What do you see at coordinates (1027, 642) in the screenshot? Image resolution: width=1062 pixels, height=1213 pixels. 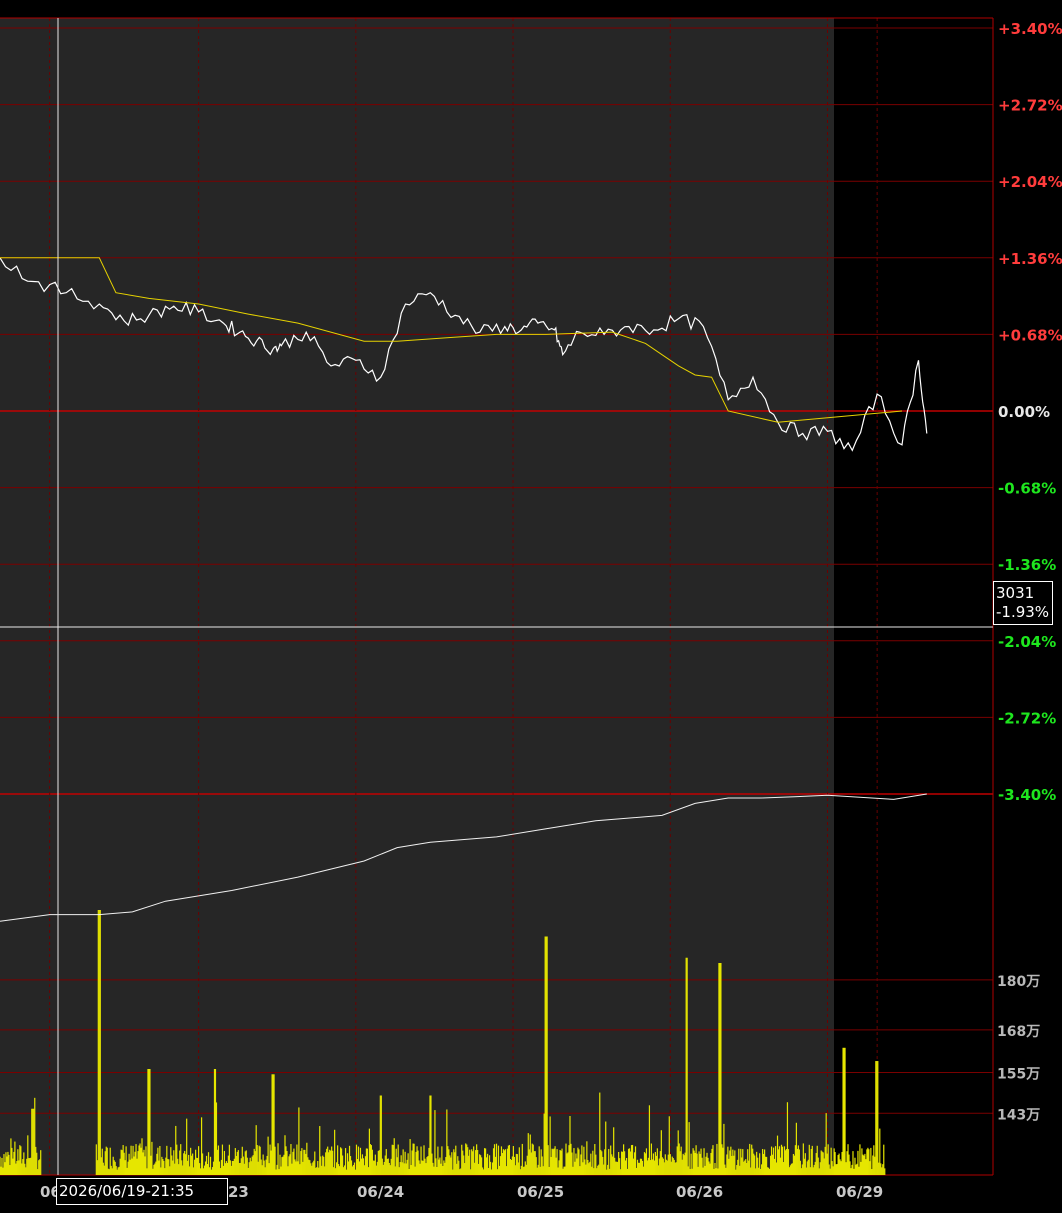 I see `price-tick-label: -2.04%` at bounding box center [1027, 642].